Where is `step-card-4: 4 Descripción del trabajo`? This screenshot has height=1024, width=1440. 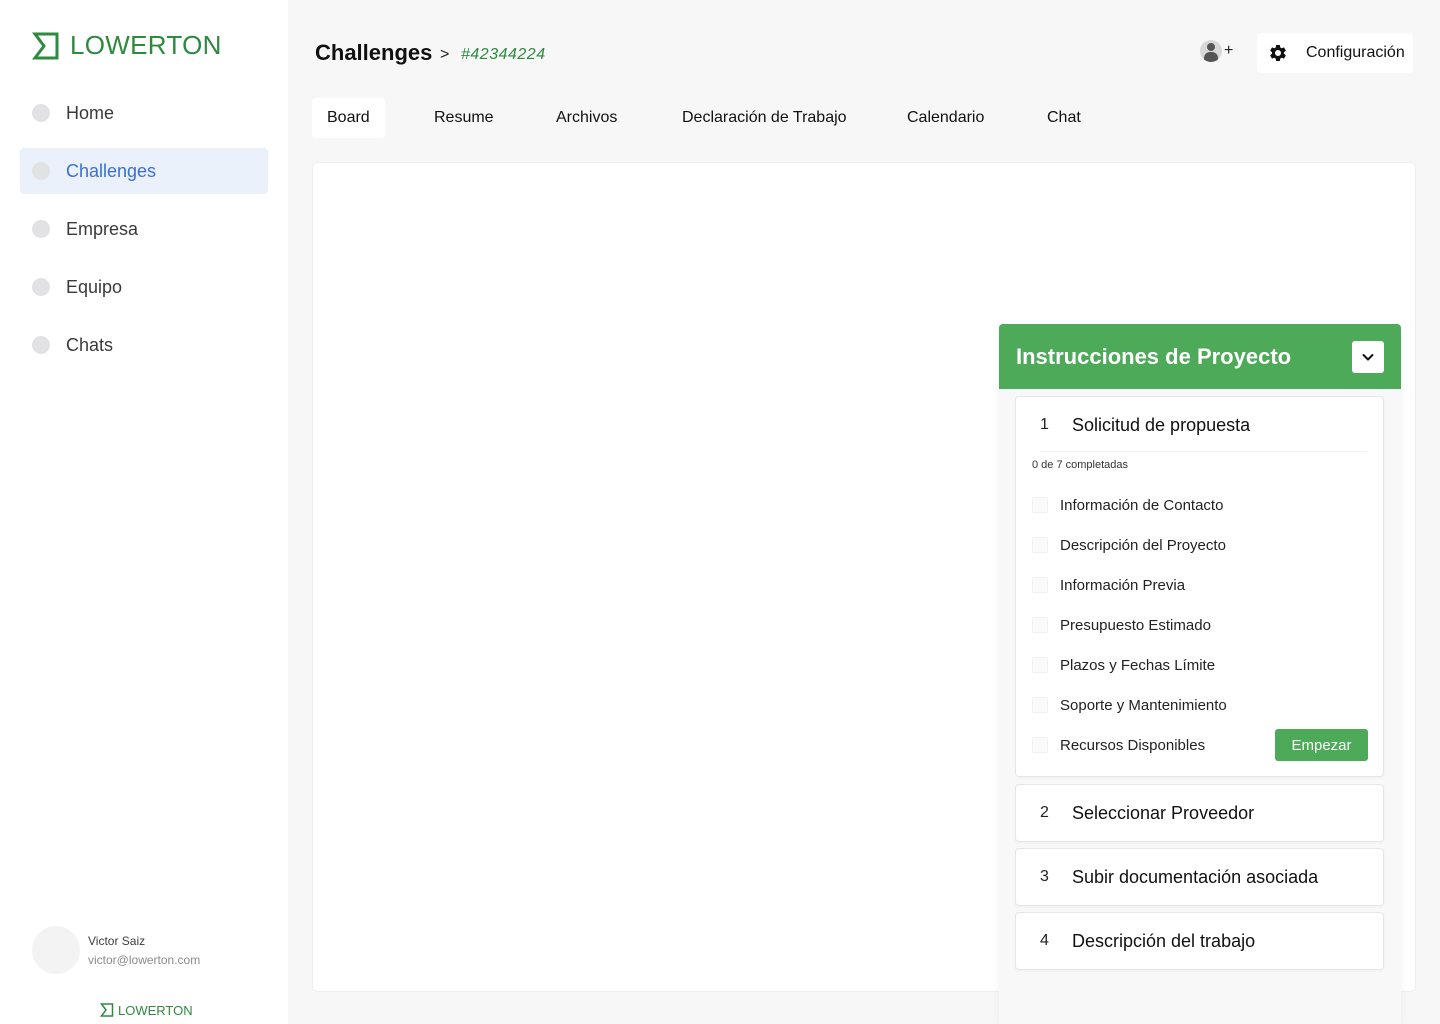 step-card-4: 4 Descripción del trabajo is located at coordinates (1199, 941).